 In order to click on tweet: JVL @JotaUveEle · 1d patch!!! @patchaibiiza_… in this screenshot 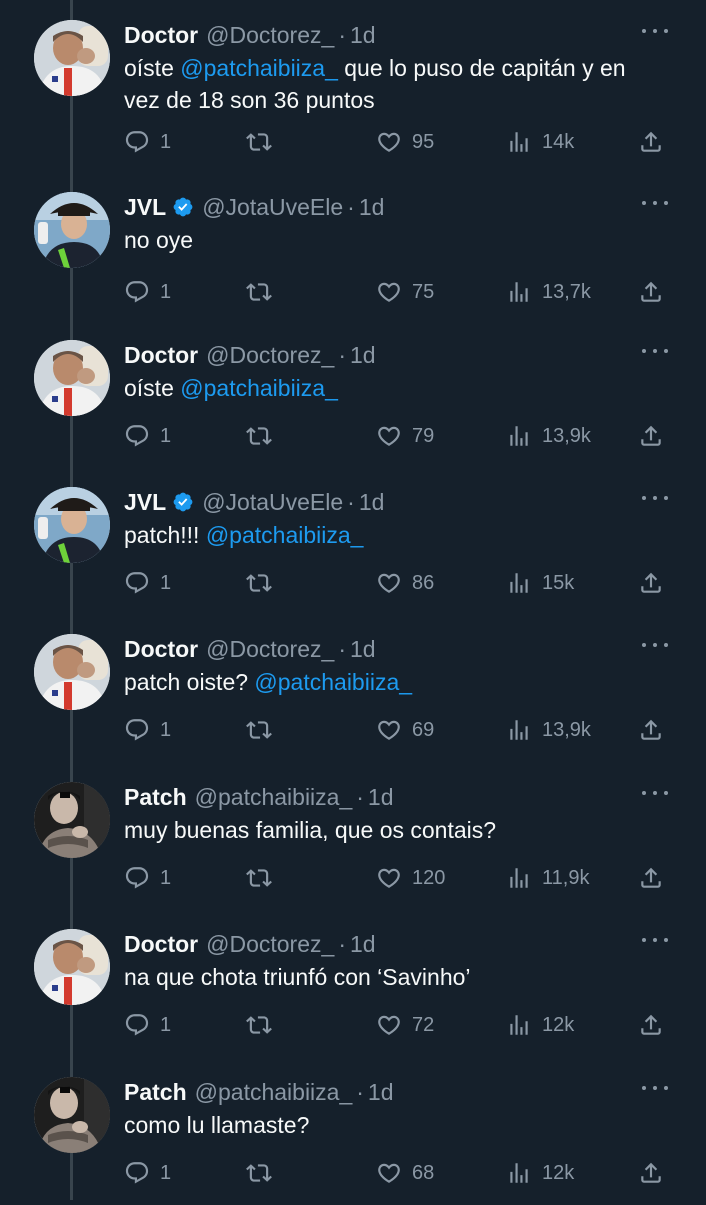, I will do `click(353, 541)`.